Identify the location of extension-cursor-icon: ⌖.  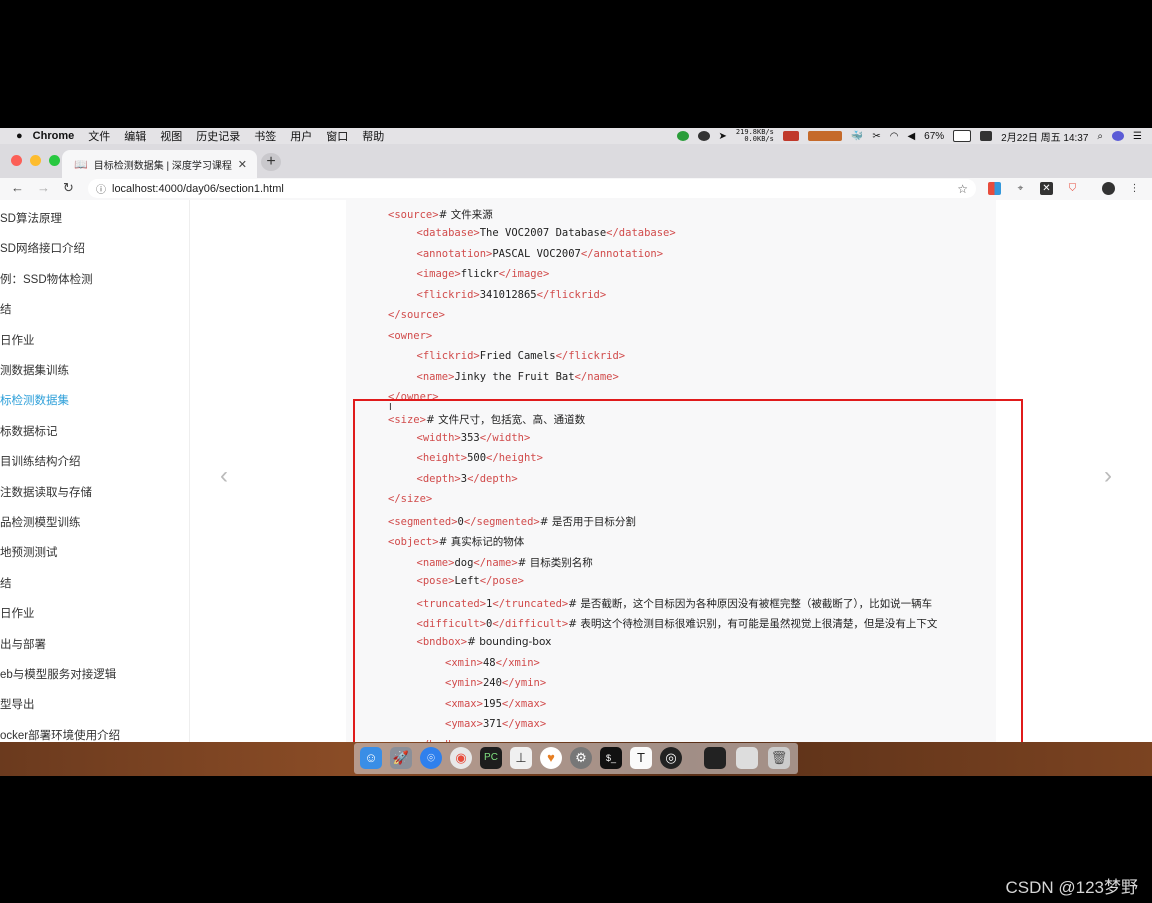
(1020, 188).